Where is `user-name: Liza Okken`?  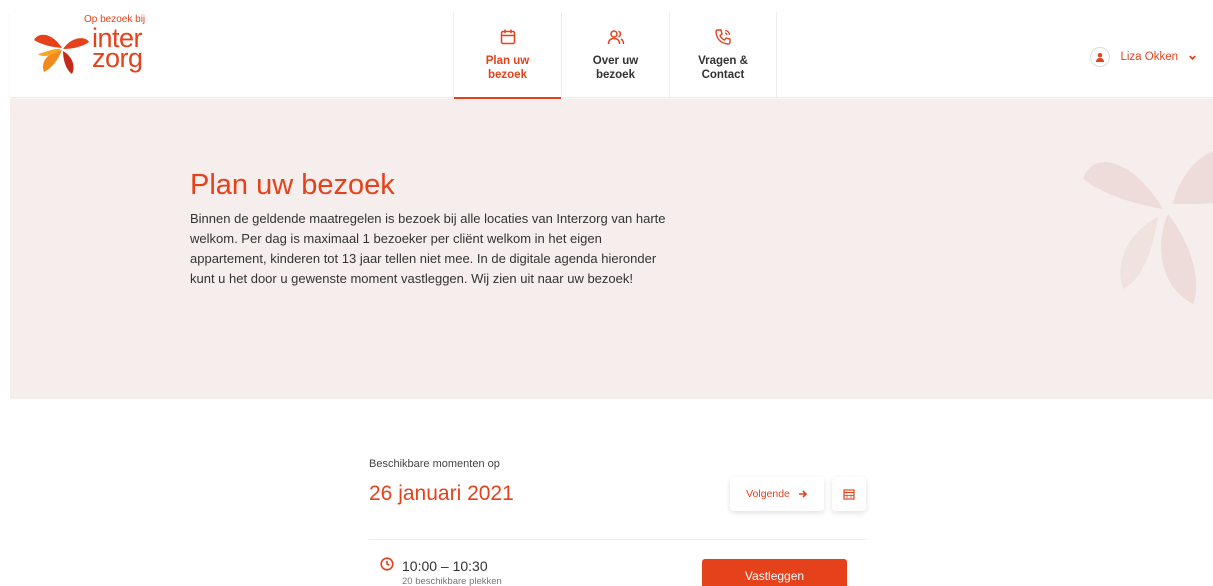 user-name: Liza Okken is located at coordinates (1149, 57).